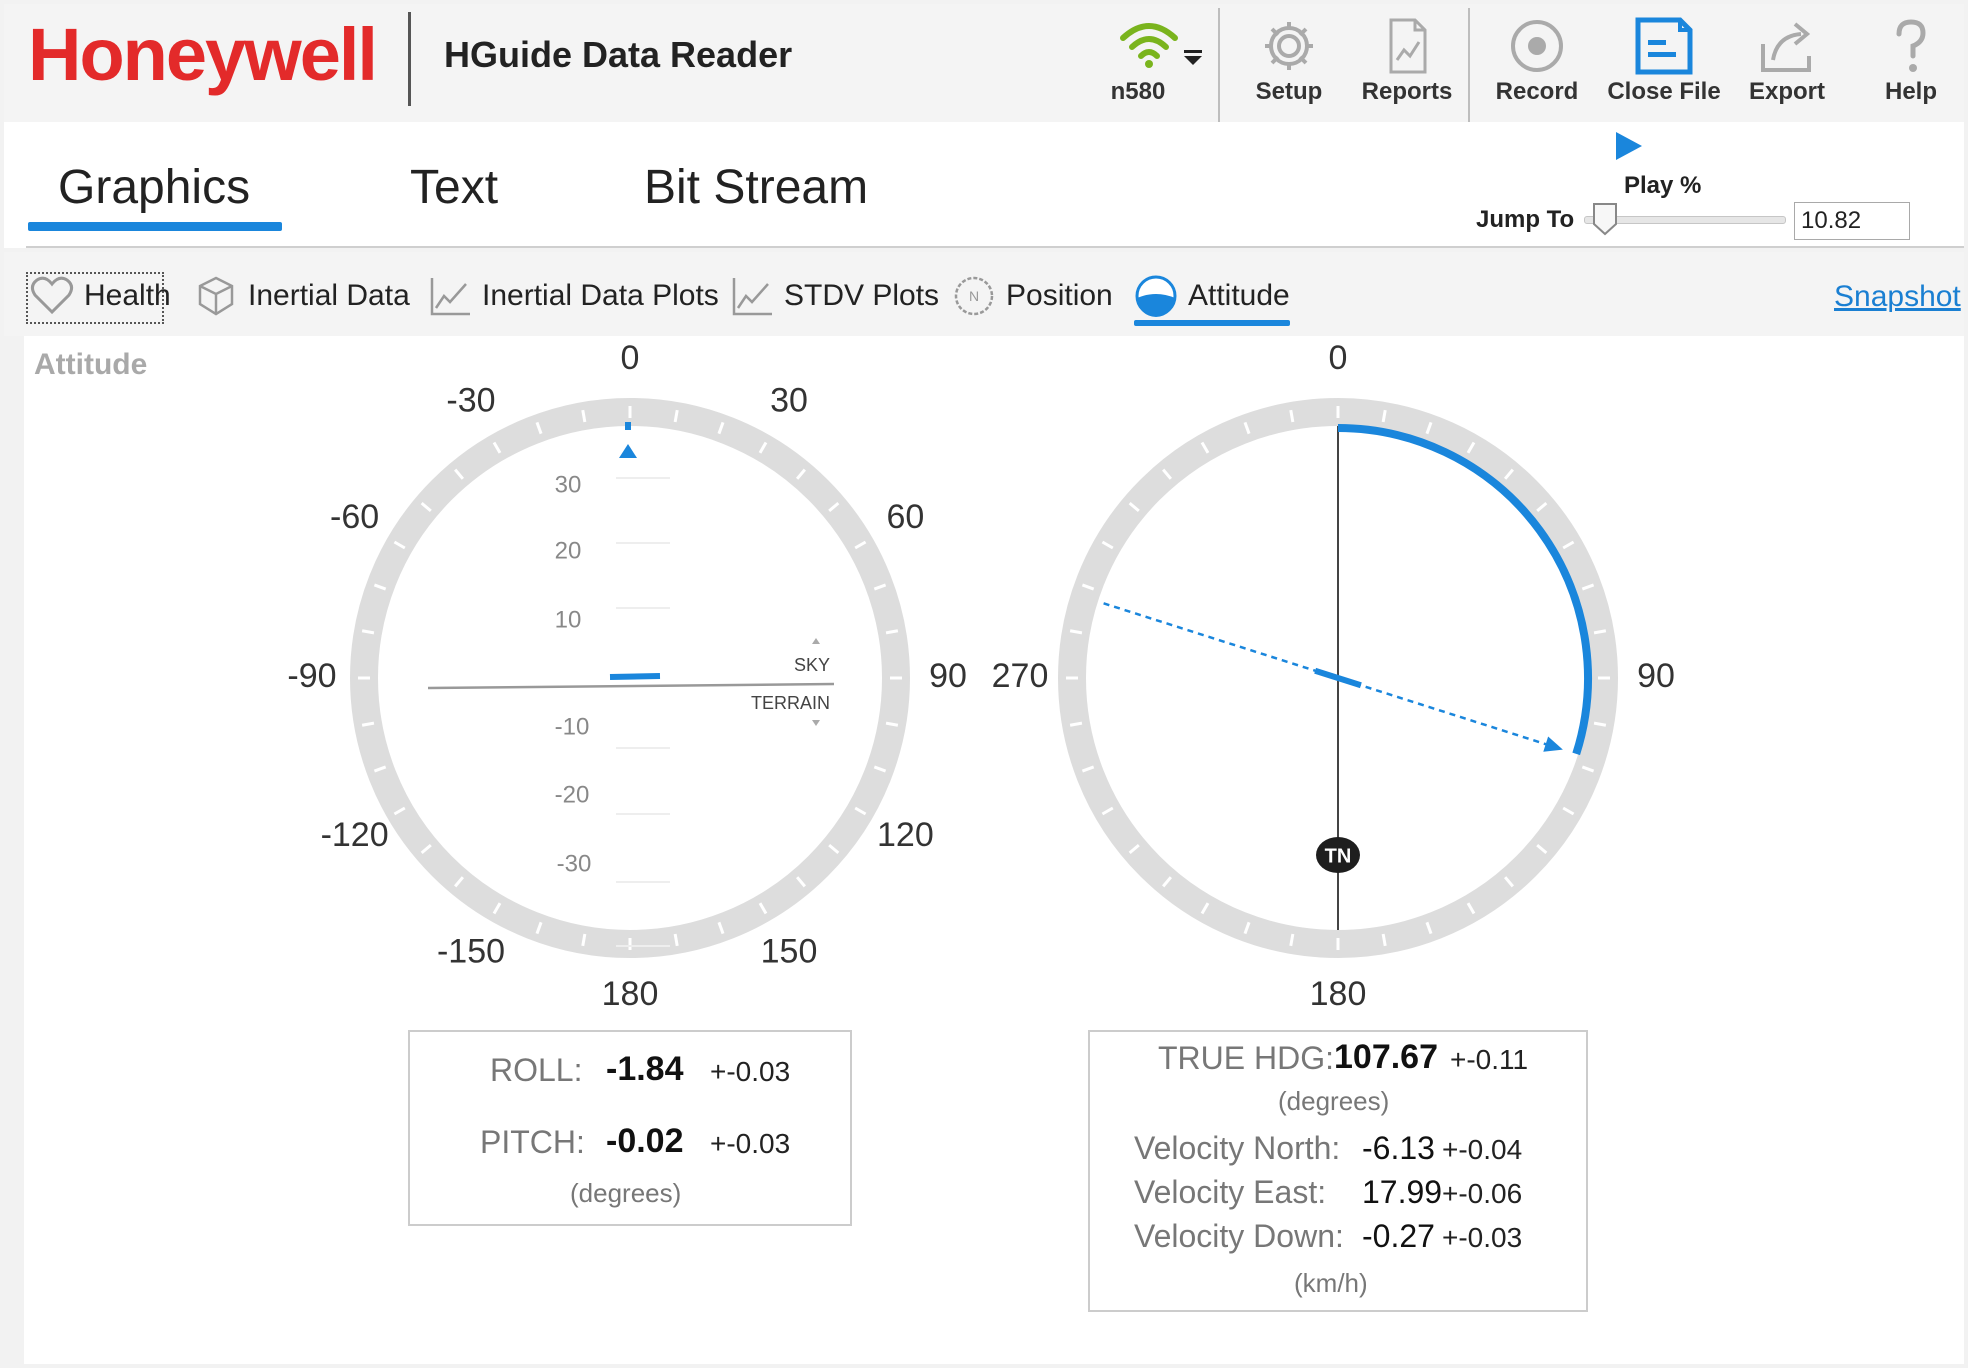 The width and height of the screenshot is (1968, 1368). What do you see at coordinates (631, 686) in the screenshot?
I see `horizon-line` at bounding box center [631, 686].